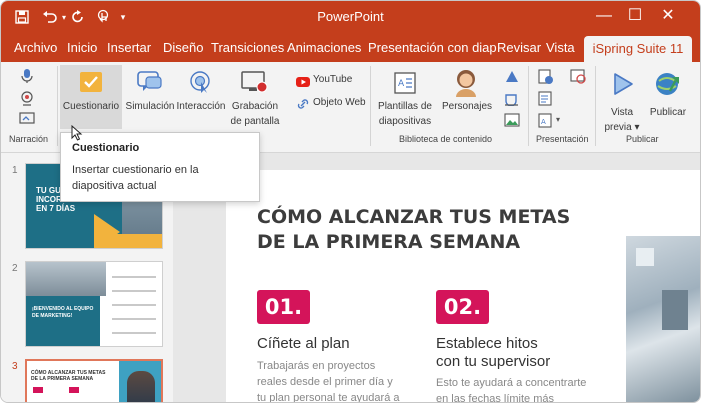 Image resolution: width=701 pixels, height=403 pixels. What do you see at coordinates (668, 86) in the screenshot?
I see `publish-icon` at bounding box center [668, 86].